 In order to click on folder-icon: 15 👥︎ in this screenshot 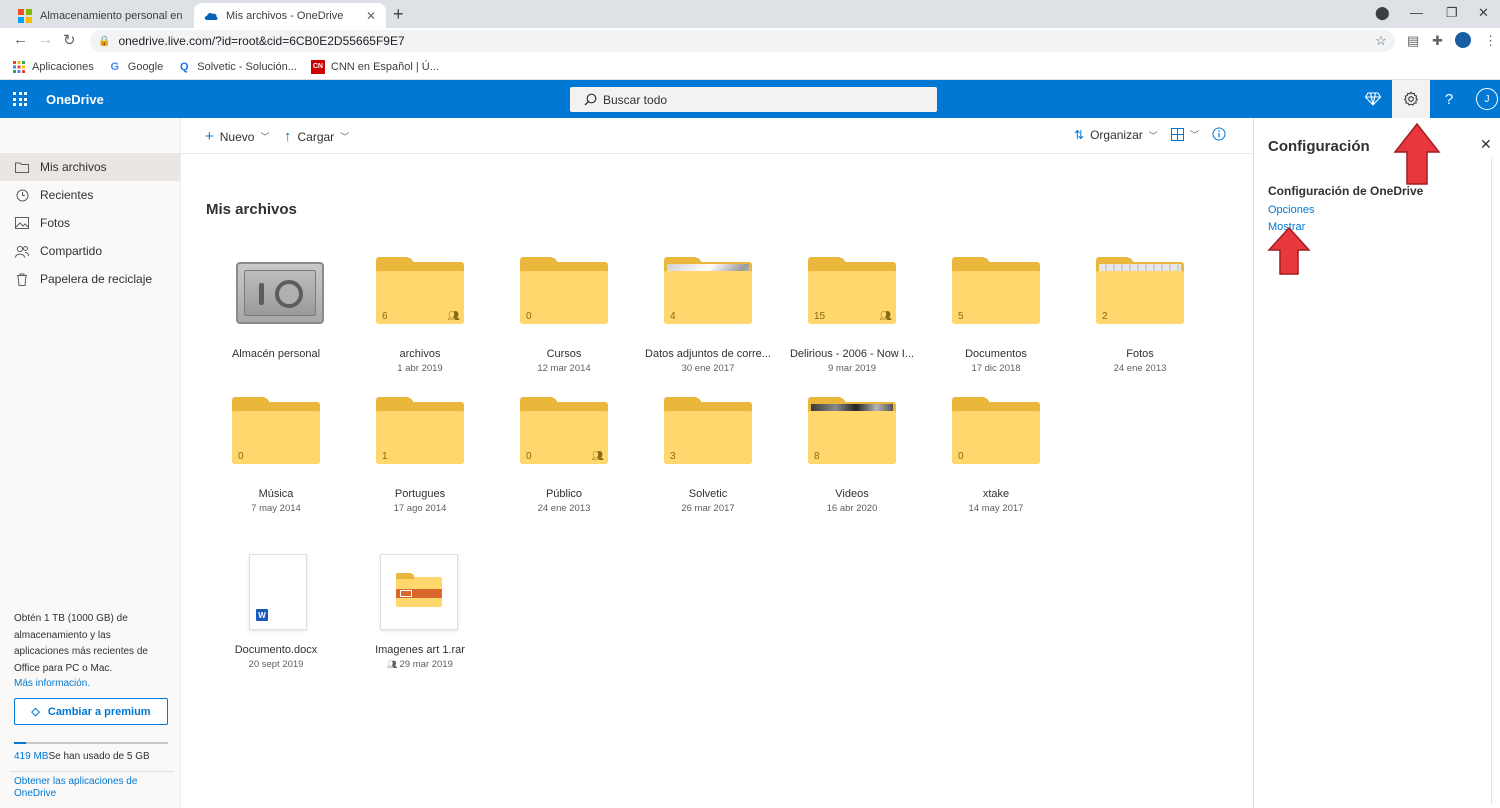, I will do `click(853, 291)`.